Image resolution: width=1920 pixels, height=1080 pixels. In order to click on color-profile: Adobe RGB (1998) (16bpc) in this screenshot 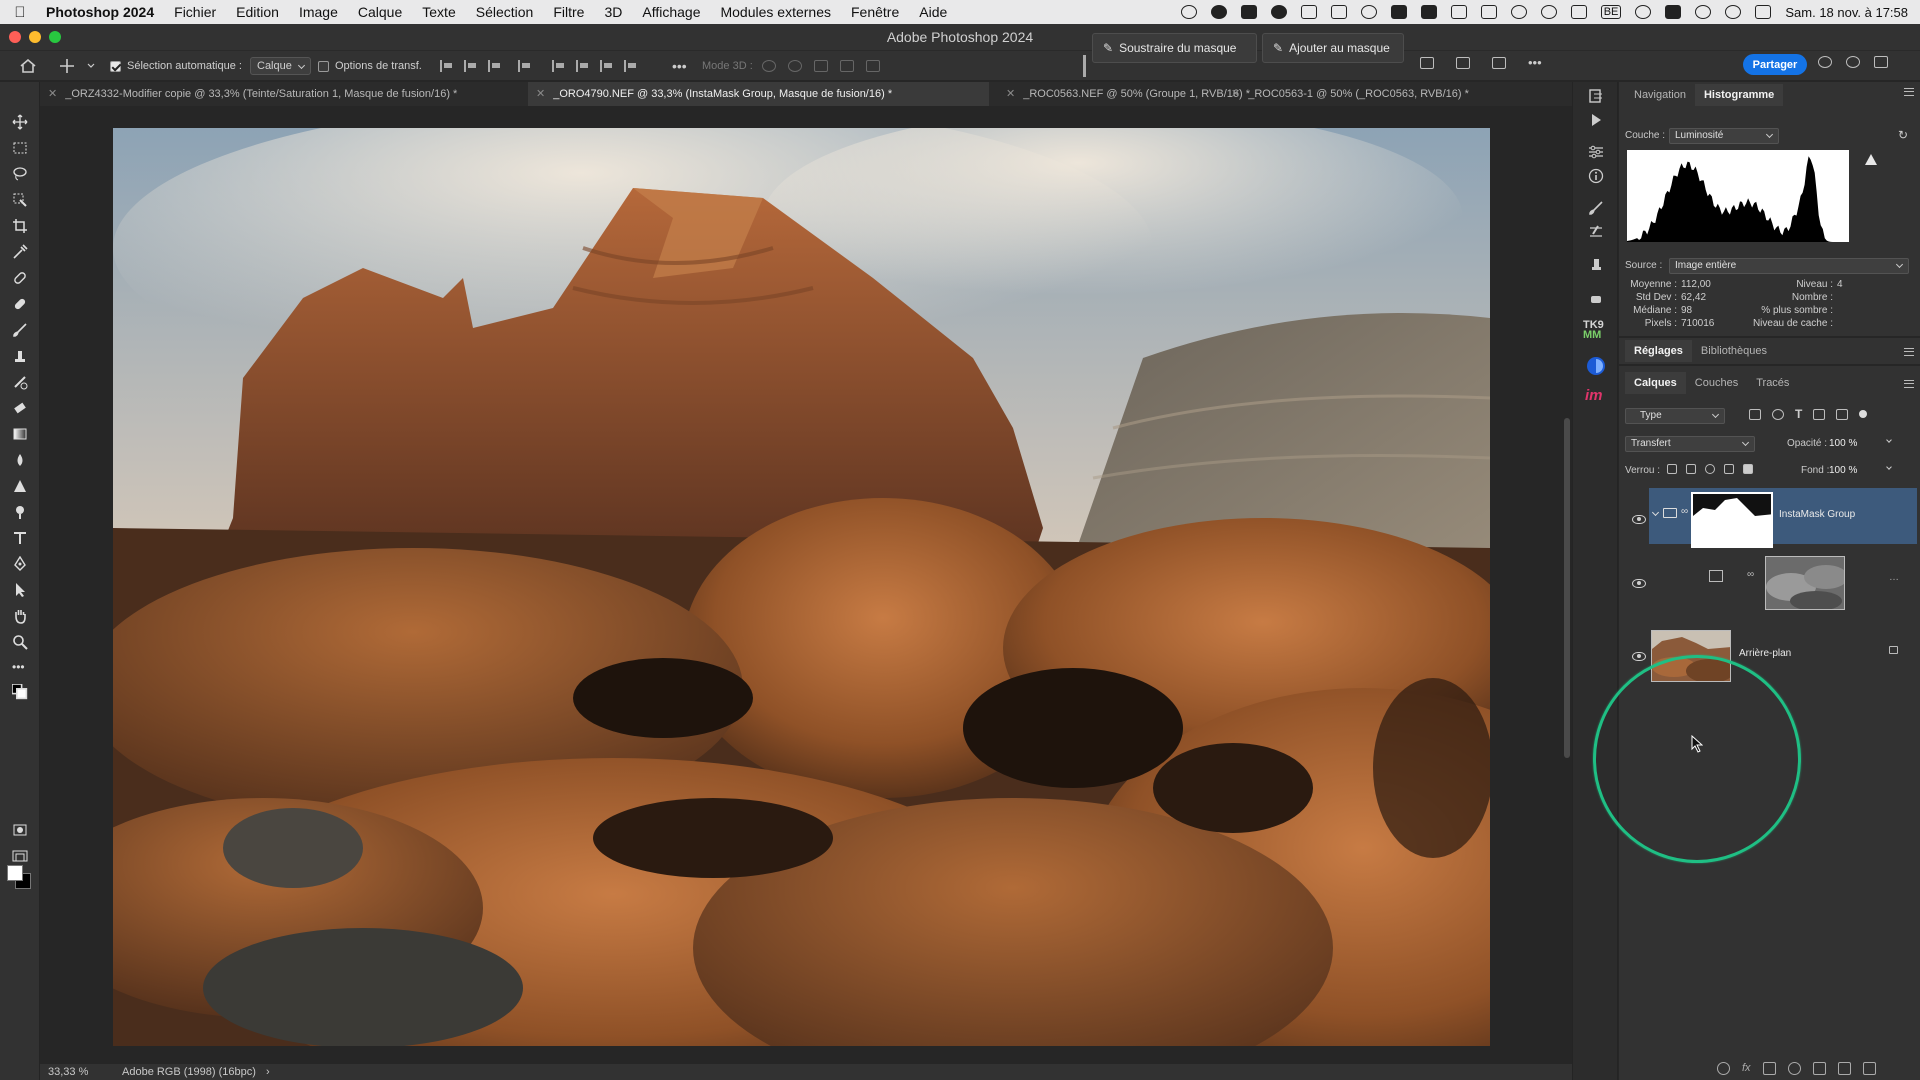, I will do `click(189, 1072)`.